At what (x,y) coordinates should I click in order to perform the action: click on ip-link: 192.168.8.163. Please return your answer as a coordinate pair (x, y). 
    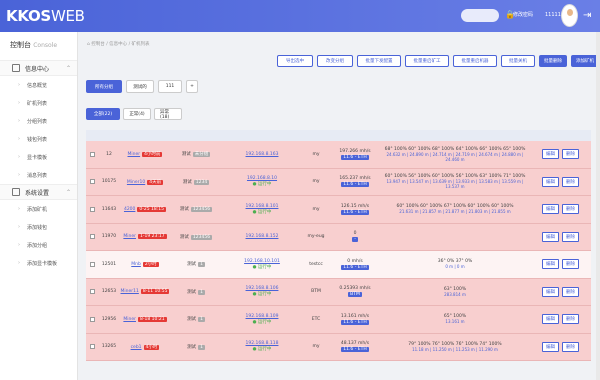
    Looking at the image, I should click on (262, 154).